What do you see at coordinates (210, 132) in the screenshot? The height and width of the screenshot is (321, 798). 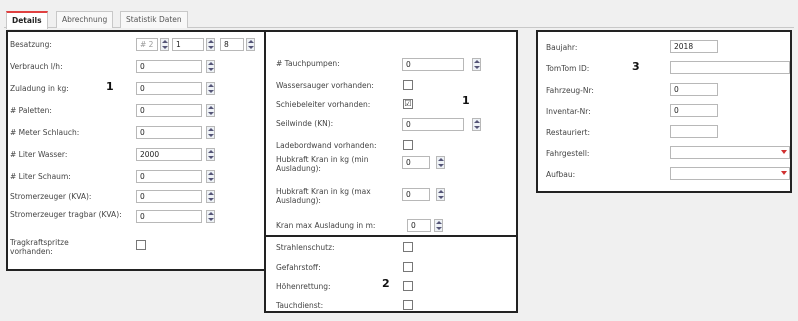 I see `meter-schlauch-spinner` at bounding box center [210, 132].